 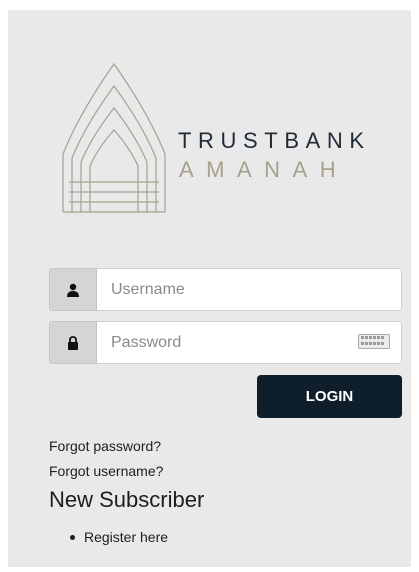 I want to click on register-link: Register here, so click(x=126, y=537).